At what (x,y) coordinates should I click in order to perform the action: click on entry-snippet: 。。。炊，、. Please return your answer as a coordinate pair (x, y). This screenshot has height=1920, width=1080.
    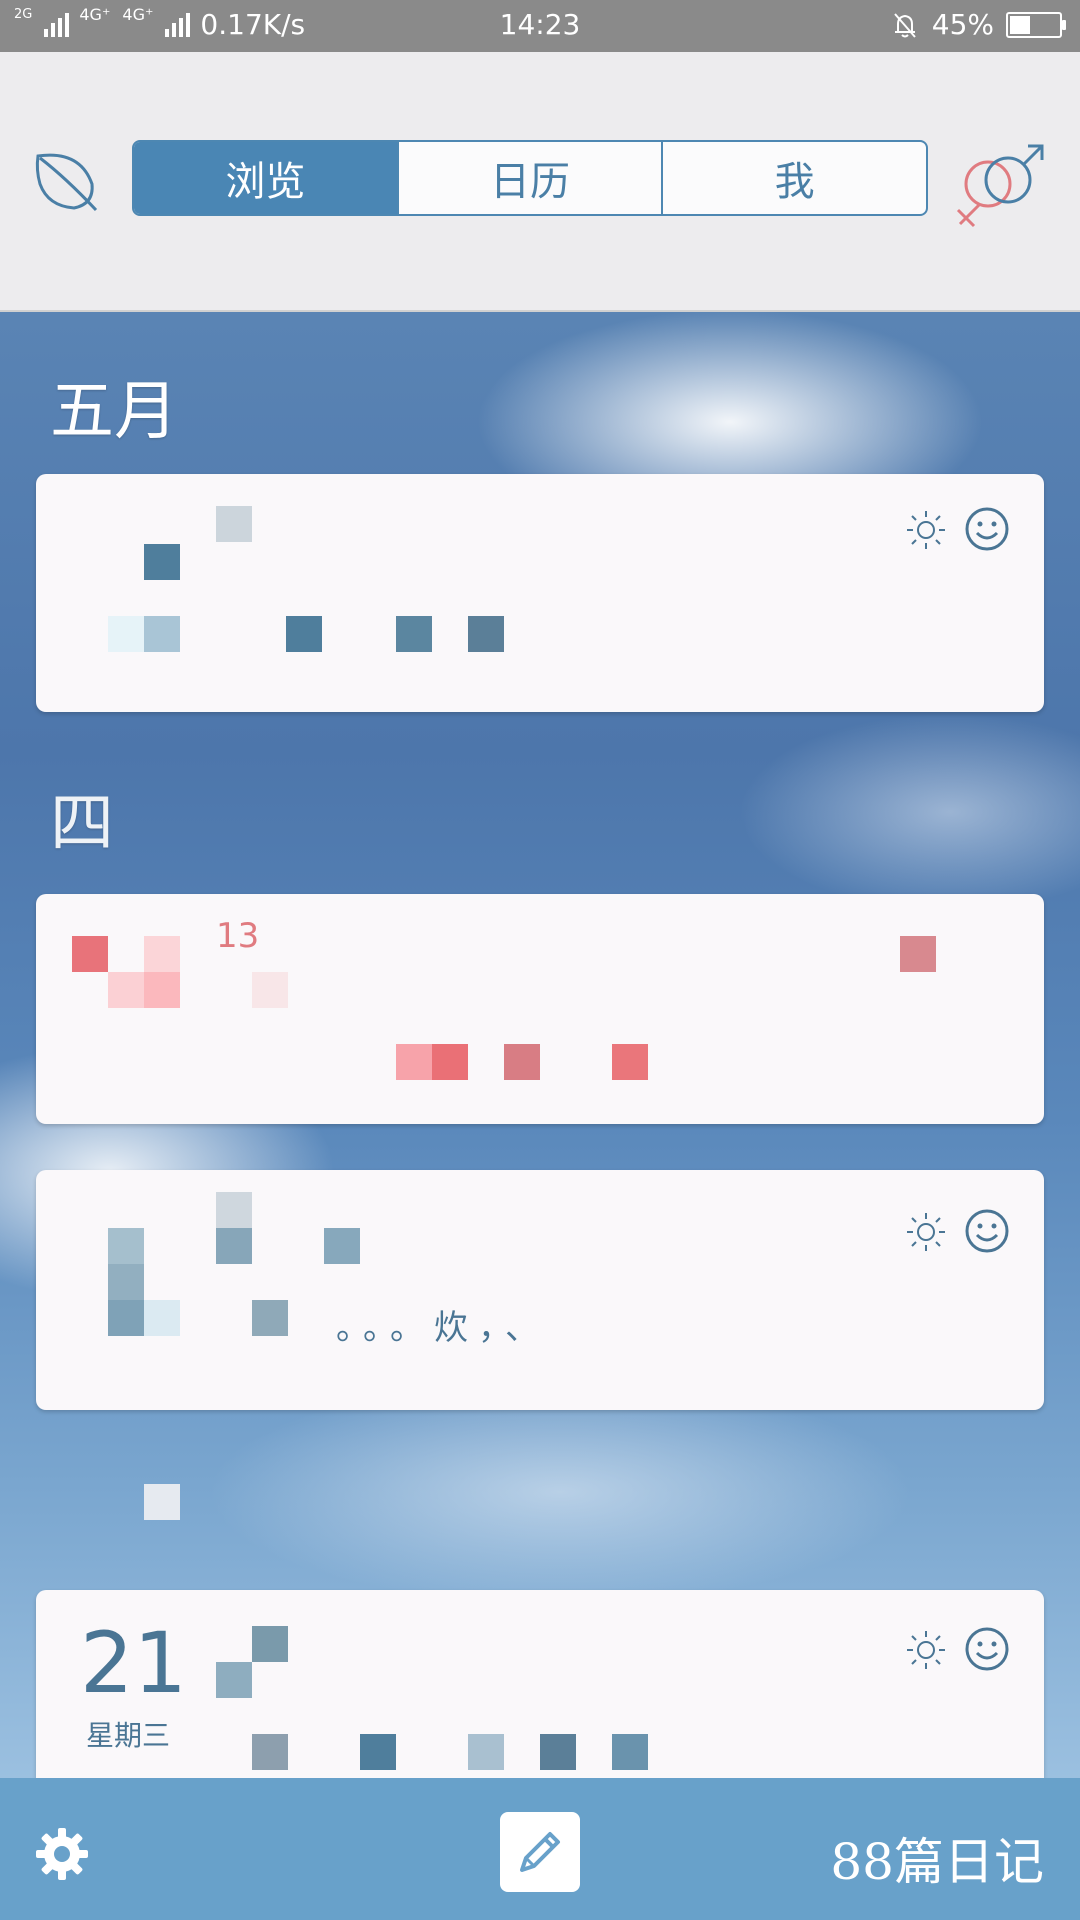
    Looking at the image, I should click on (442, 1328).